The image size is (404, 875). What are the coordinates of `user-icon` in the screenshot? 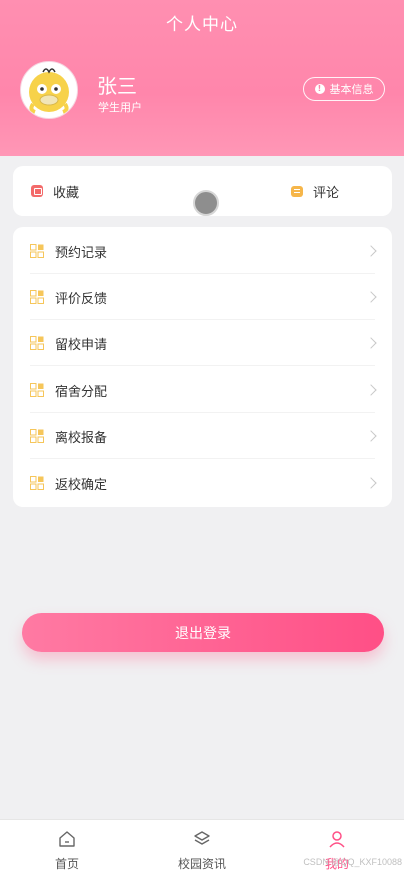 It's located at (337, 839).